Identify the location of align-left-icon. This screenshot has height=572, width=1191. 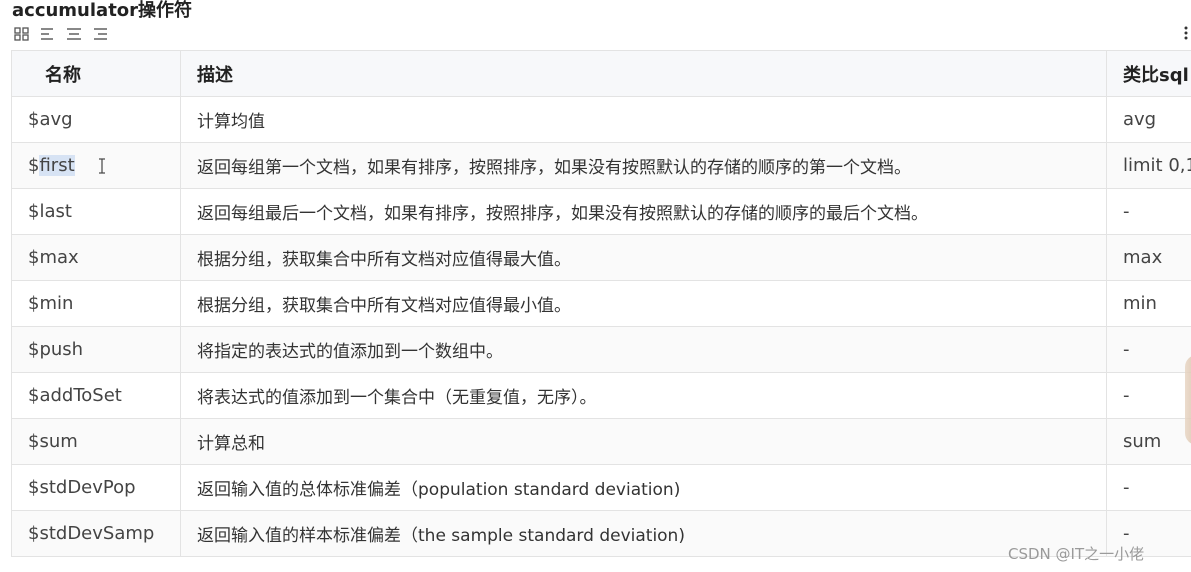
(48, 34).